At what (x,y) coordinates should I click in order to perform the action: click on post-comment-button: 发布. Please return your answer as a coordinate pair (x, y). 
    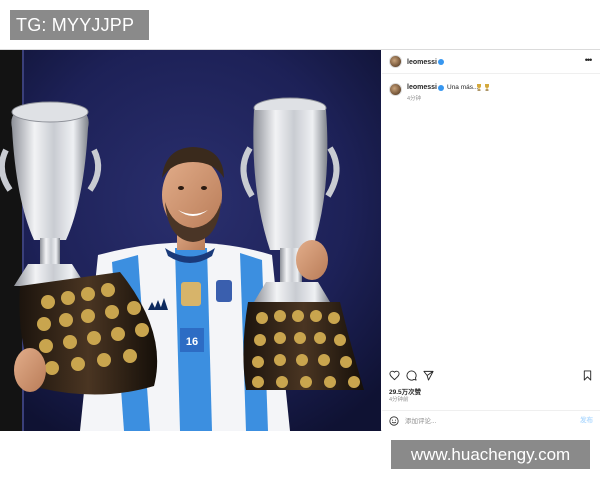
    Looking at the image, I should click on (586, 421).